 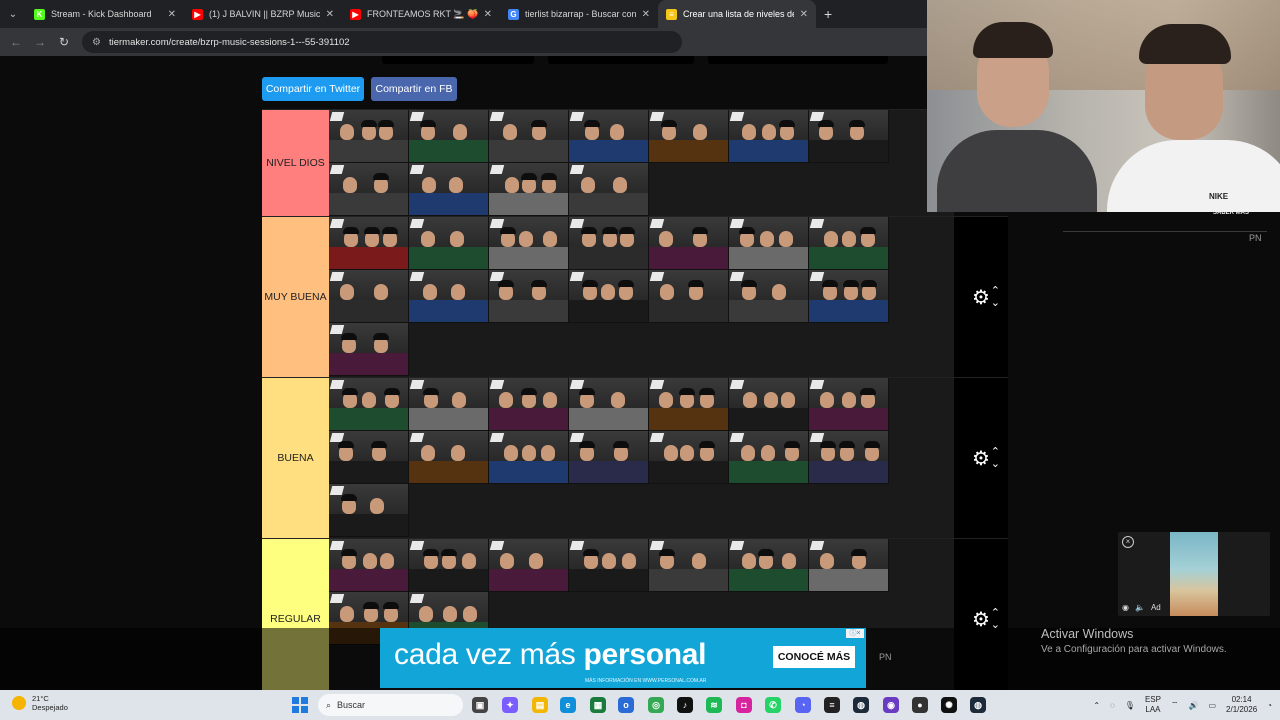 I want to click on ad-cta-button: CONOCÉ MÁS, so click(x=814, y=657).